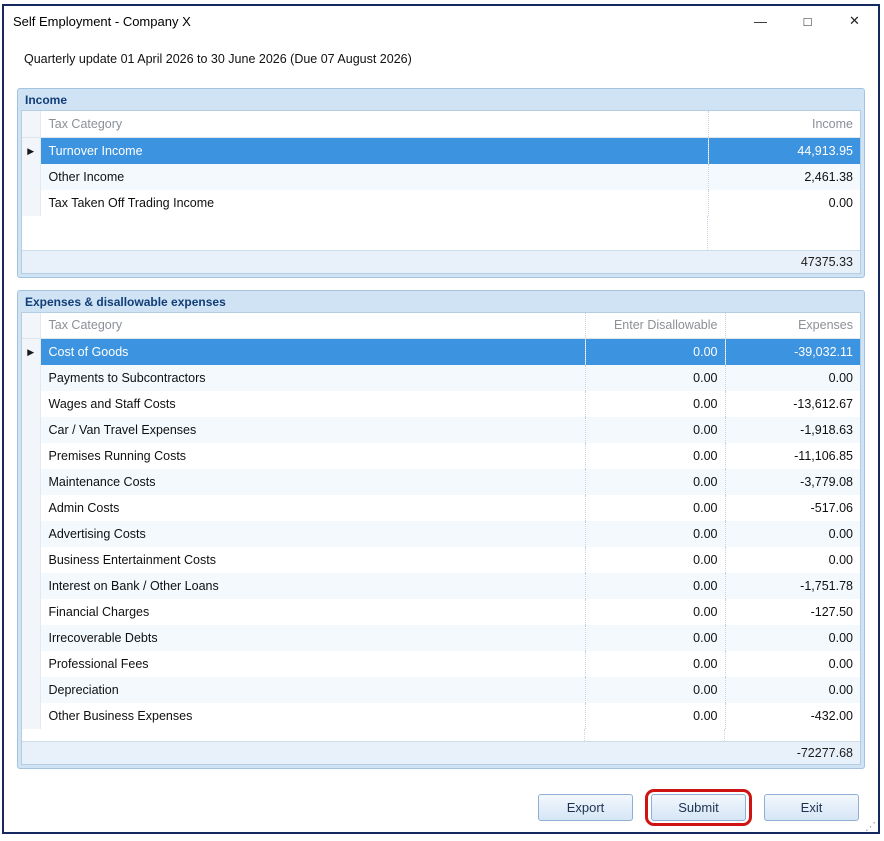  Describe the element at coordinates (792, 716) in the screenshot. I see `expenses-value-cell: -432.00` at that location.